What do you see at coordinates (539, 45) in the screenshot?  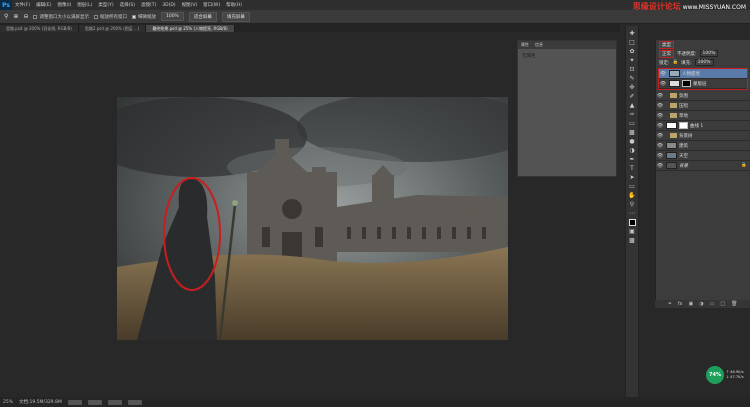 I see `tab-info: 信息` at bounding box center [539, 45].